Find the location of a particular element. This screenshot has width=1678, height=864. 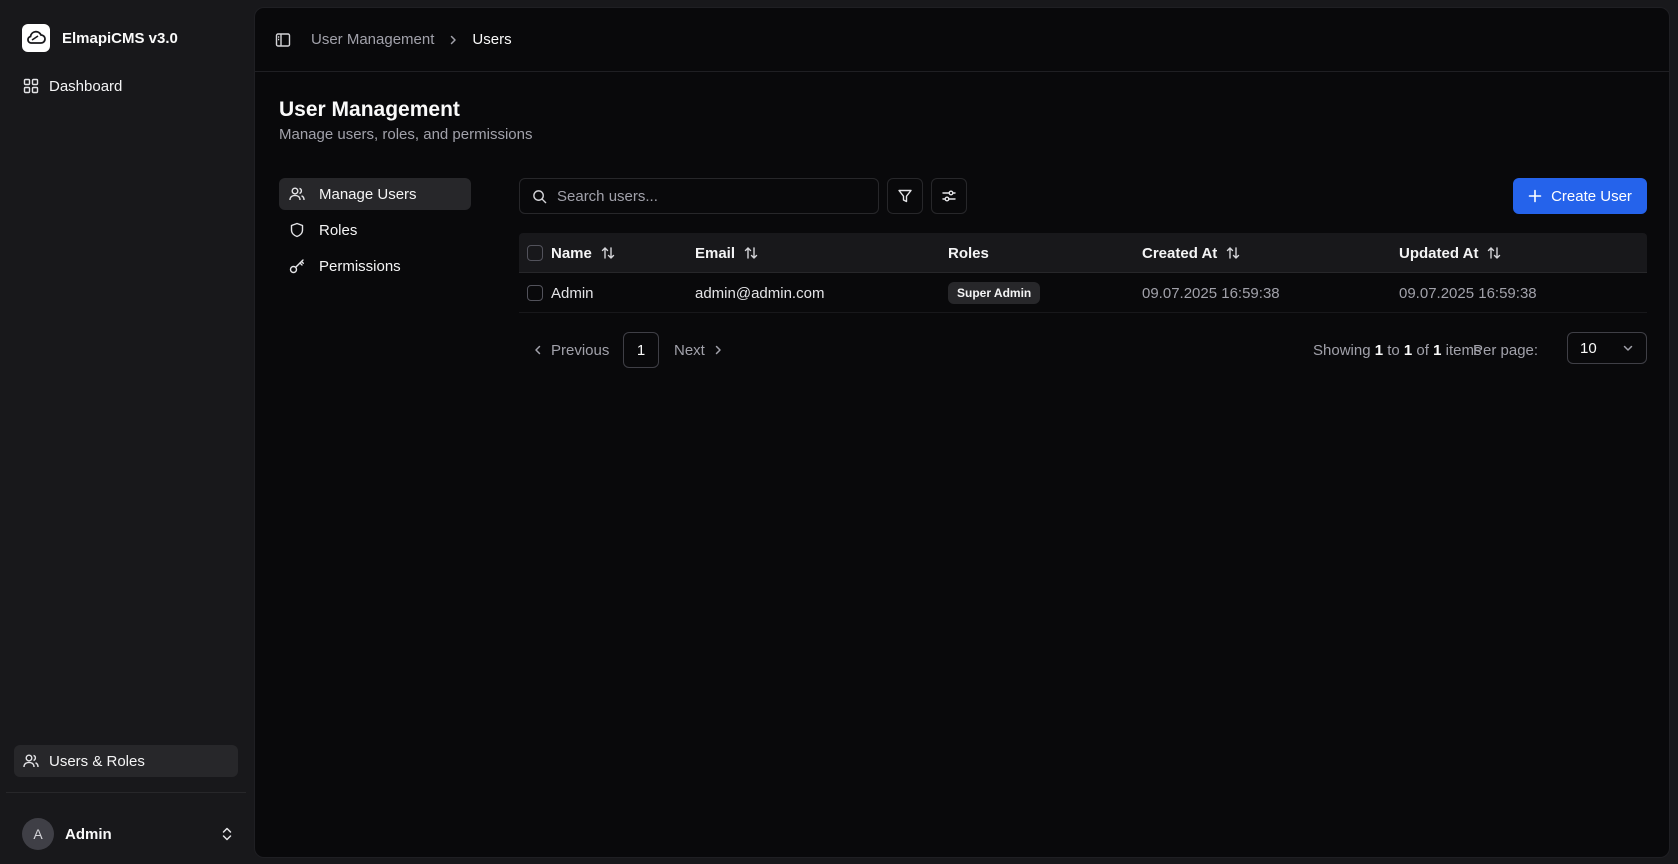

column-header-roles: Roles is located at coordinates (968, 253).